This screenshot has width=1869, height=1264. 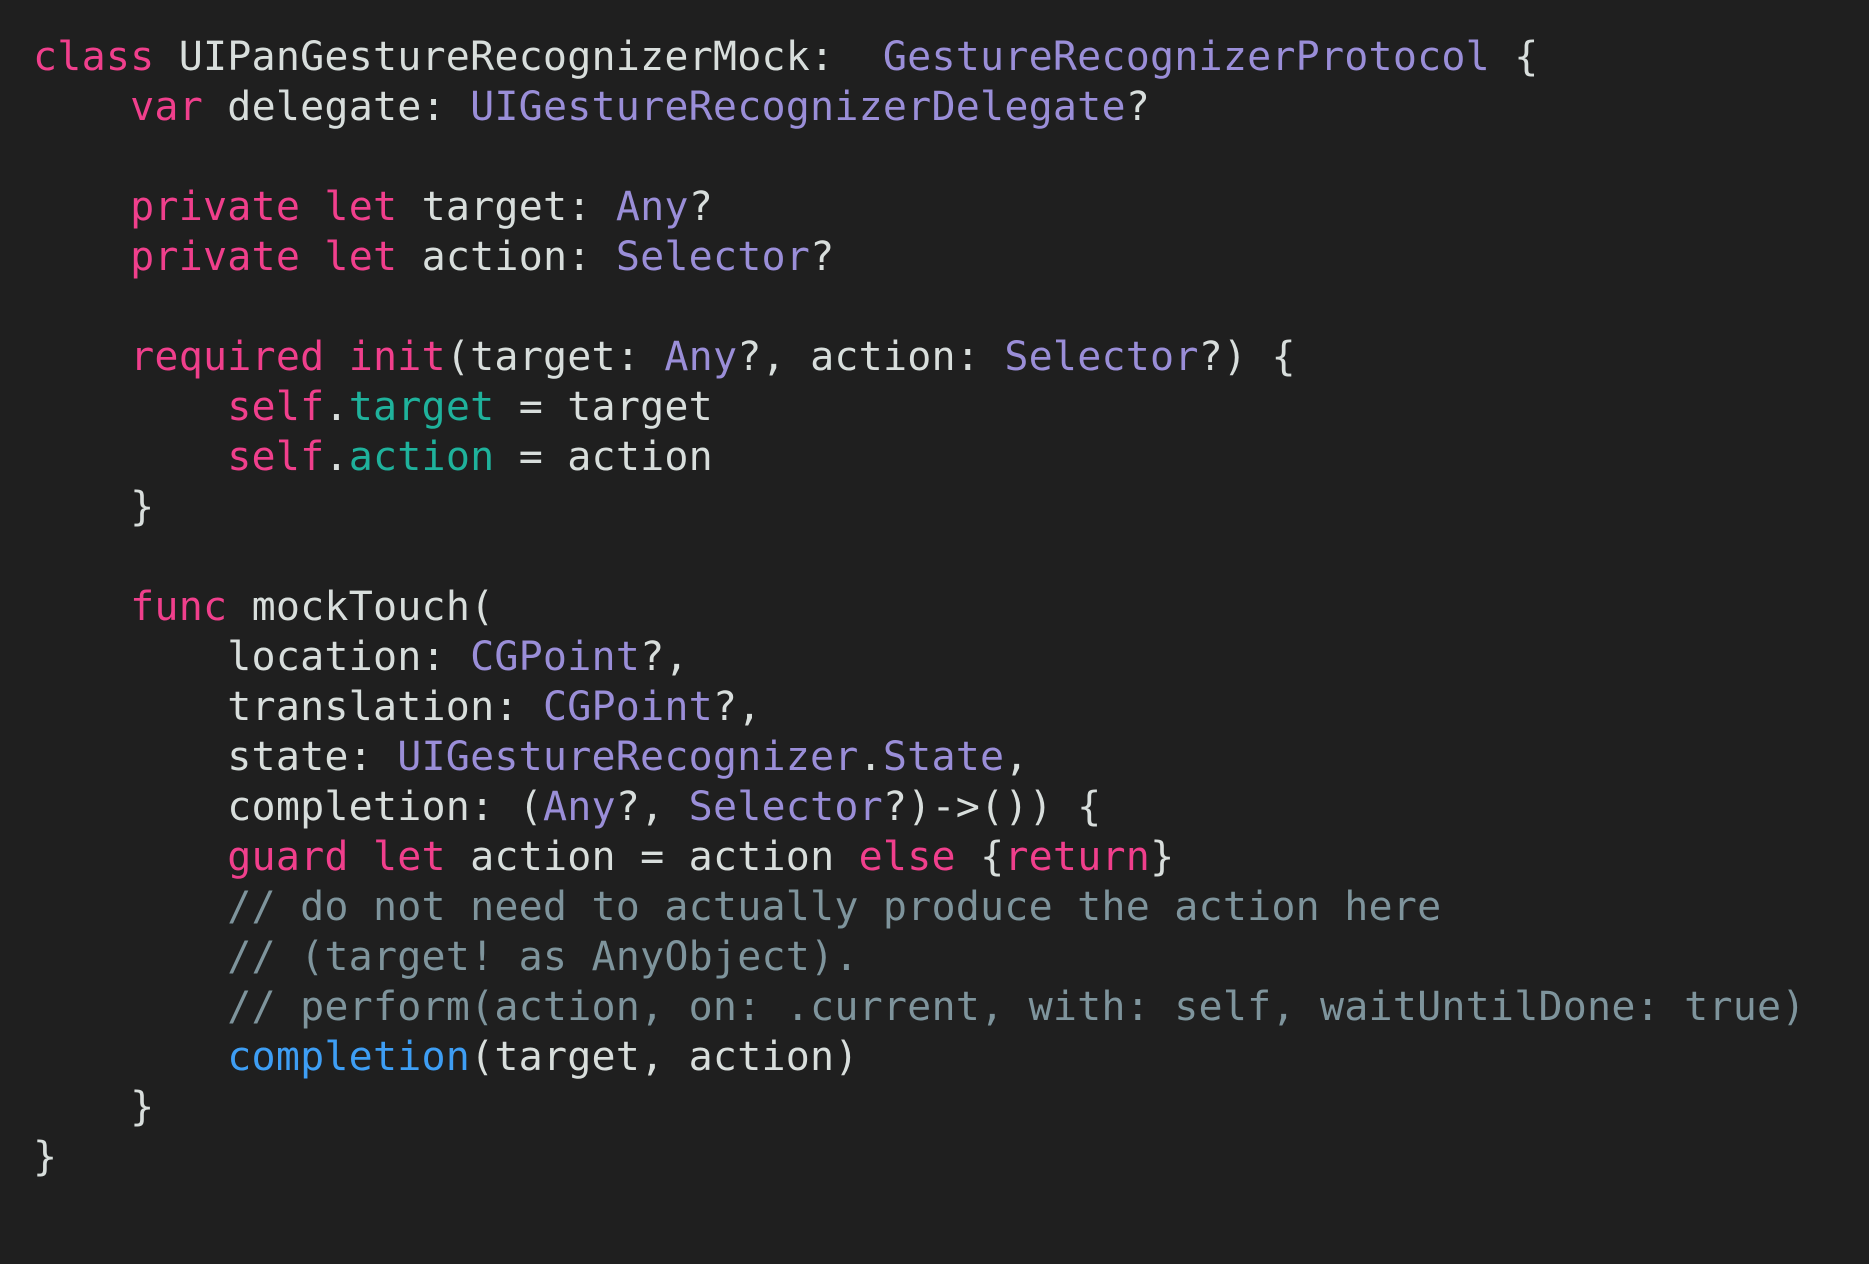 I want to click on code-line: func mockTouch(, so click(x=951, y=607).